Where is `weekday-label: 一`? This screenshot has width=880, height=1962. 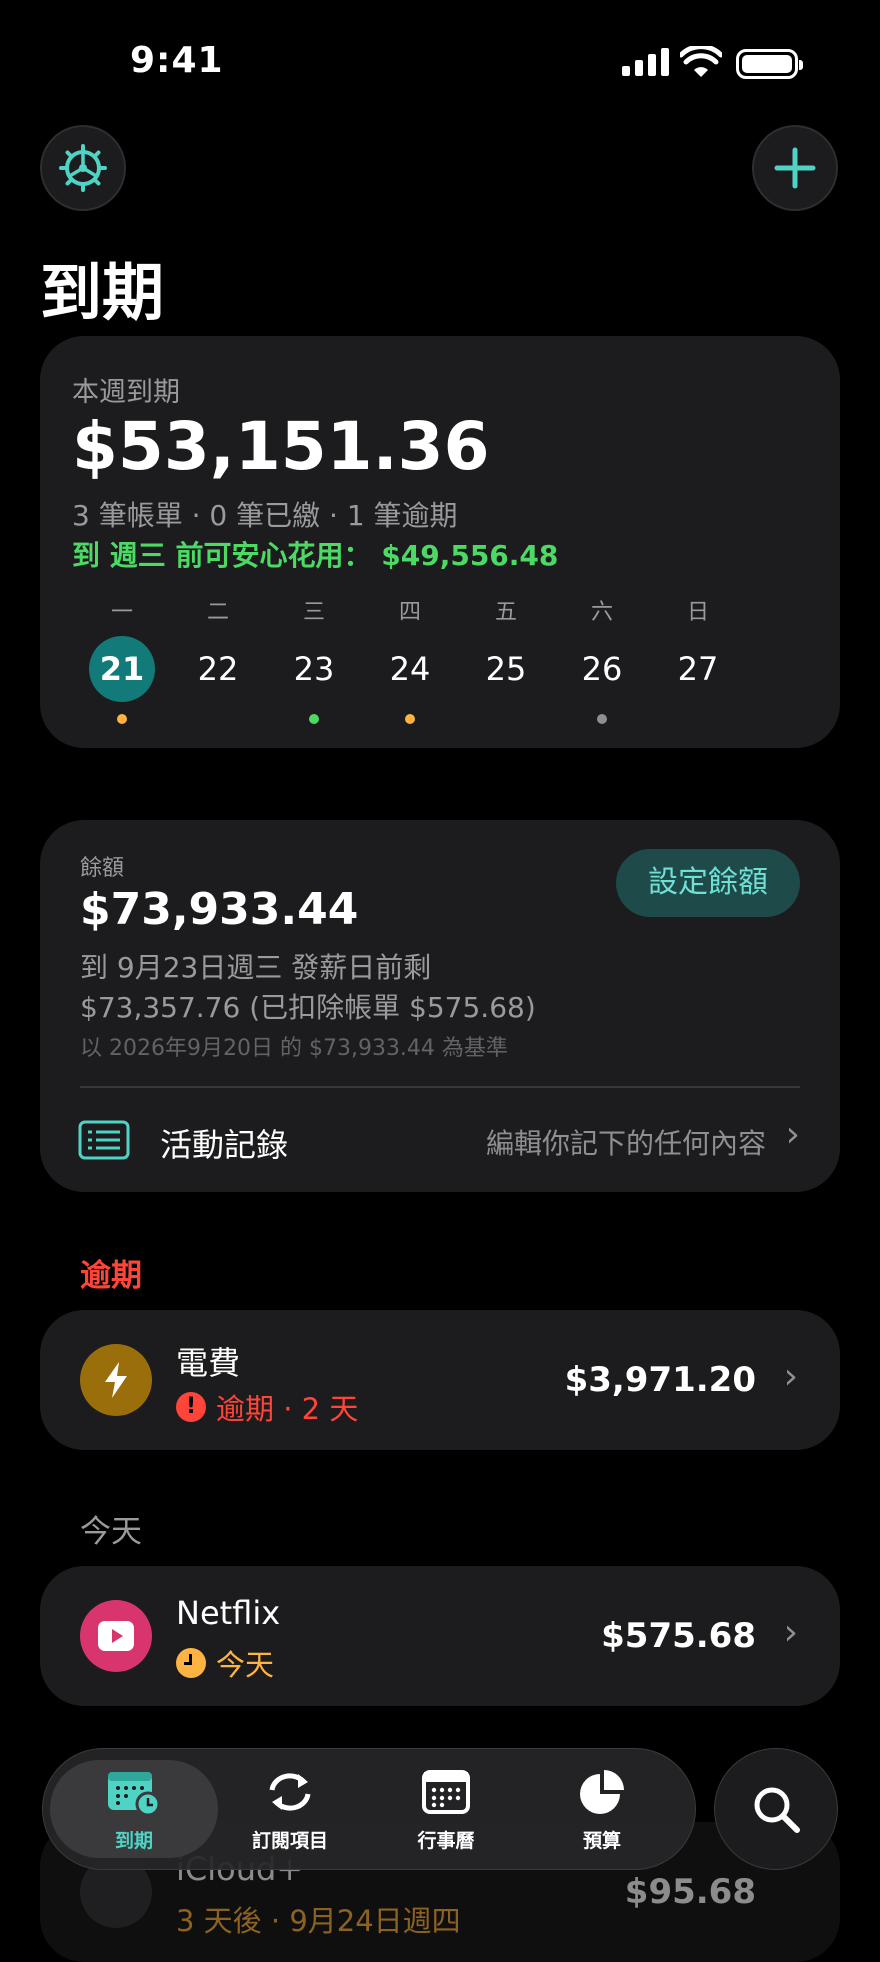 weekday-label: 一 is located at coordinates (121, 612).